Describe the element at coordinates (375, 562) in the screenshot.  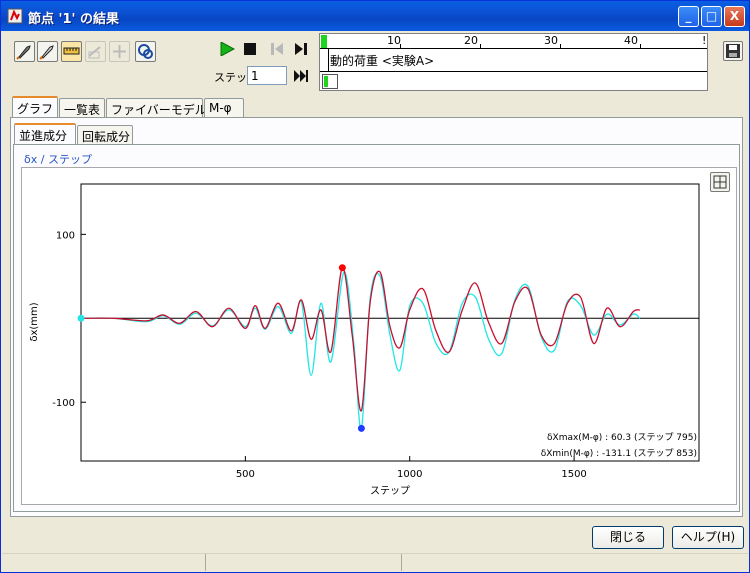
I see `status-bar` at that location.